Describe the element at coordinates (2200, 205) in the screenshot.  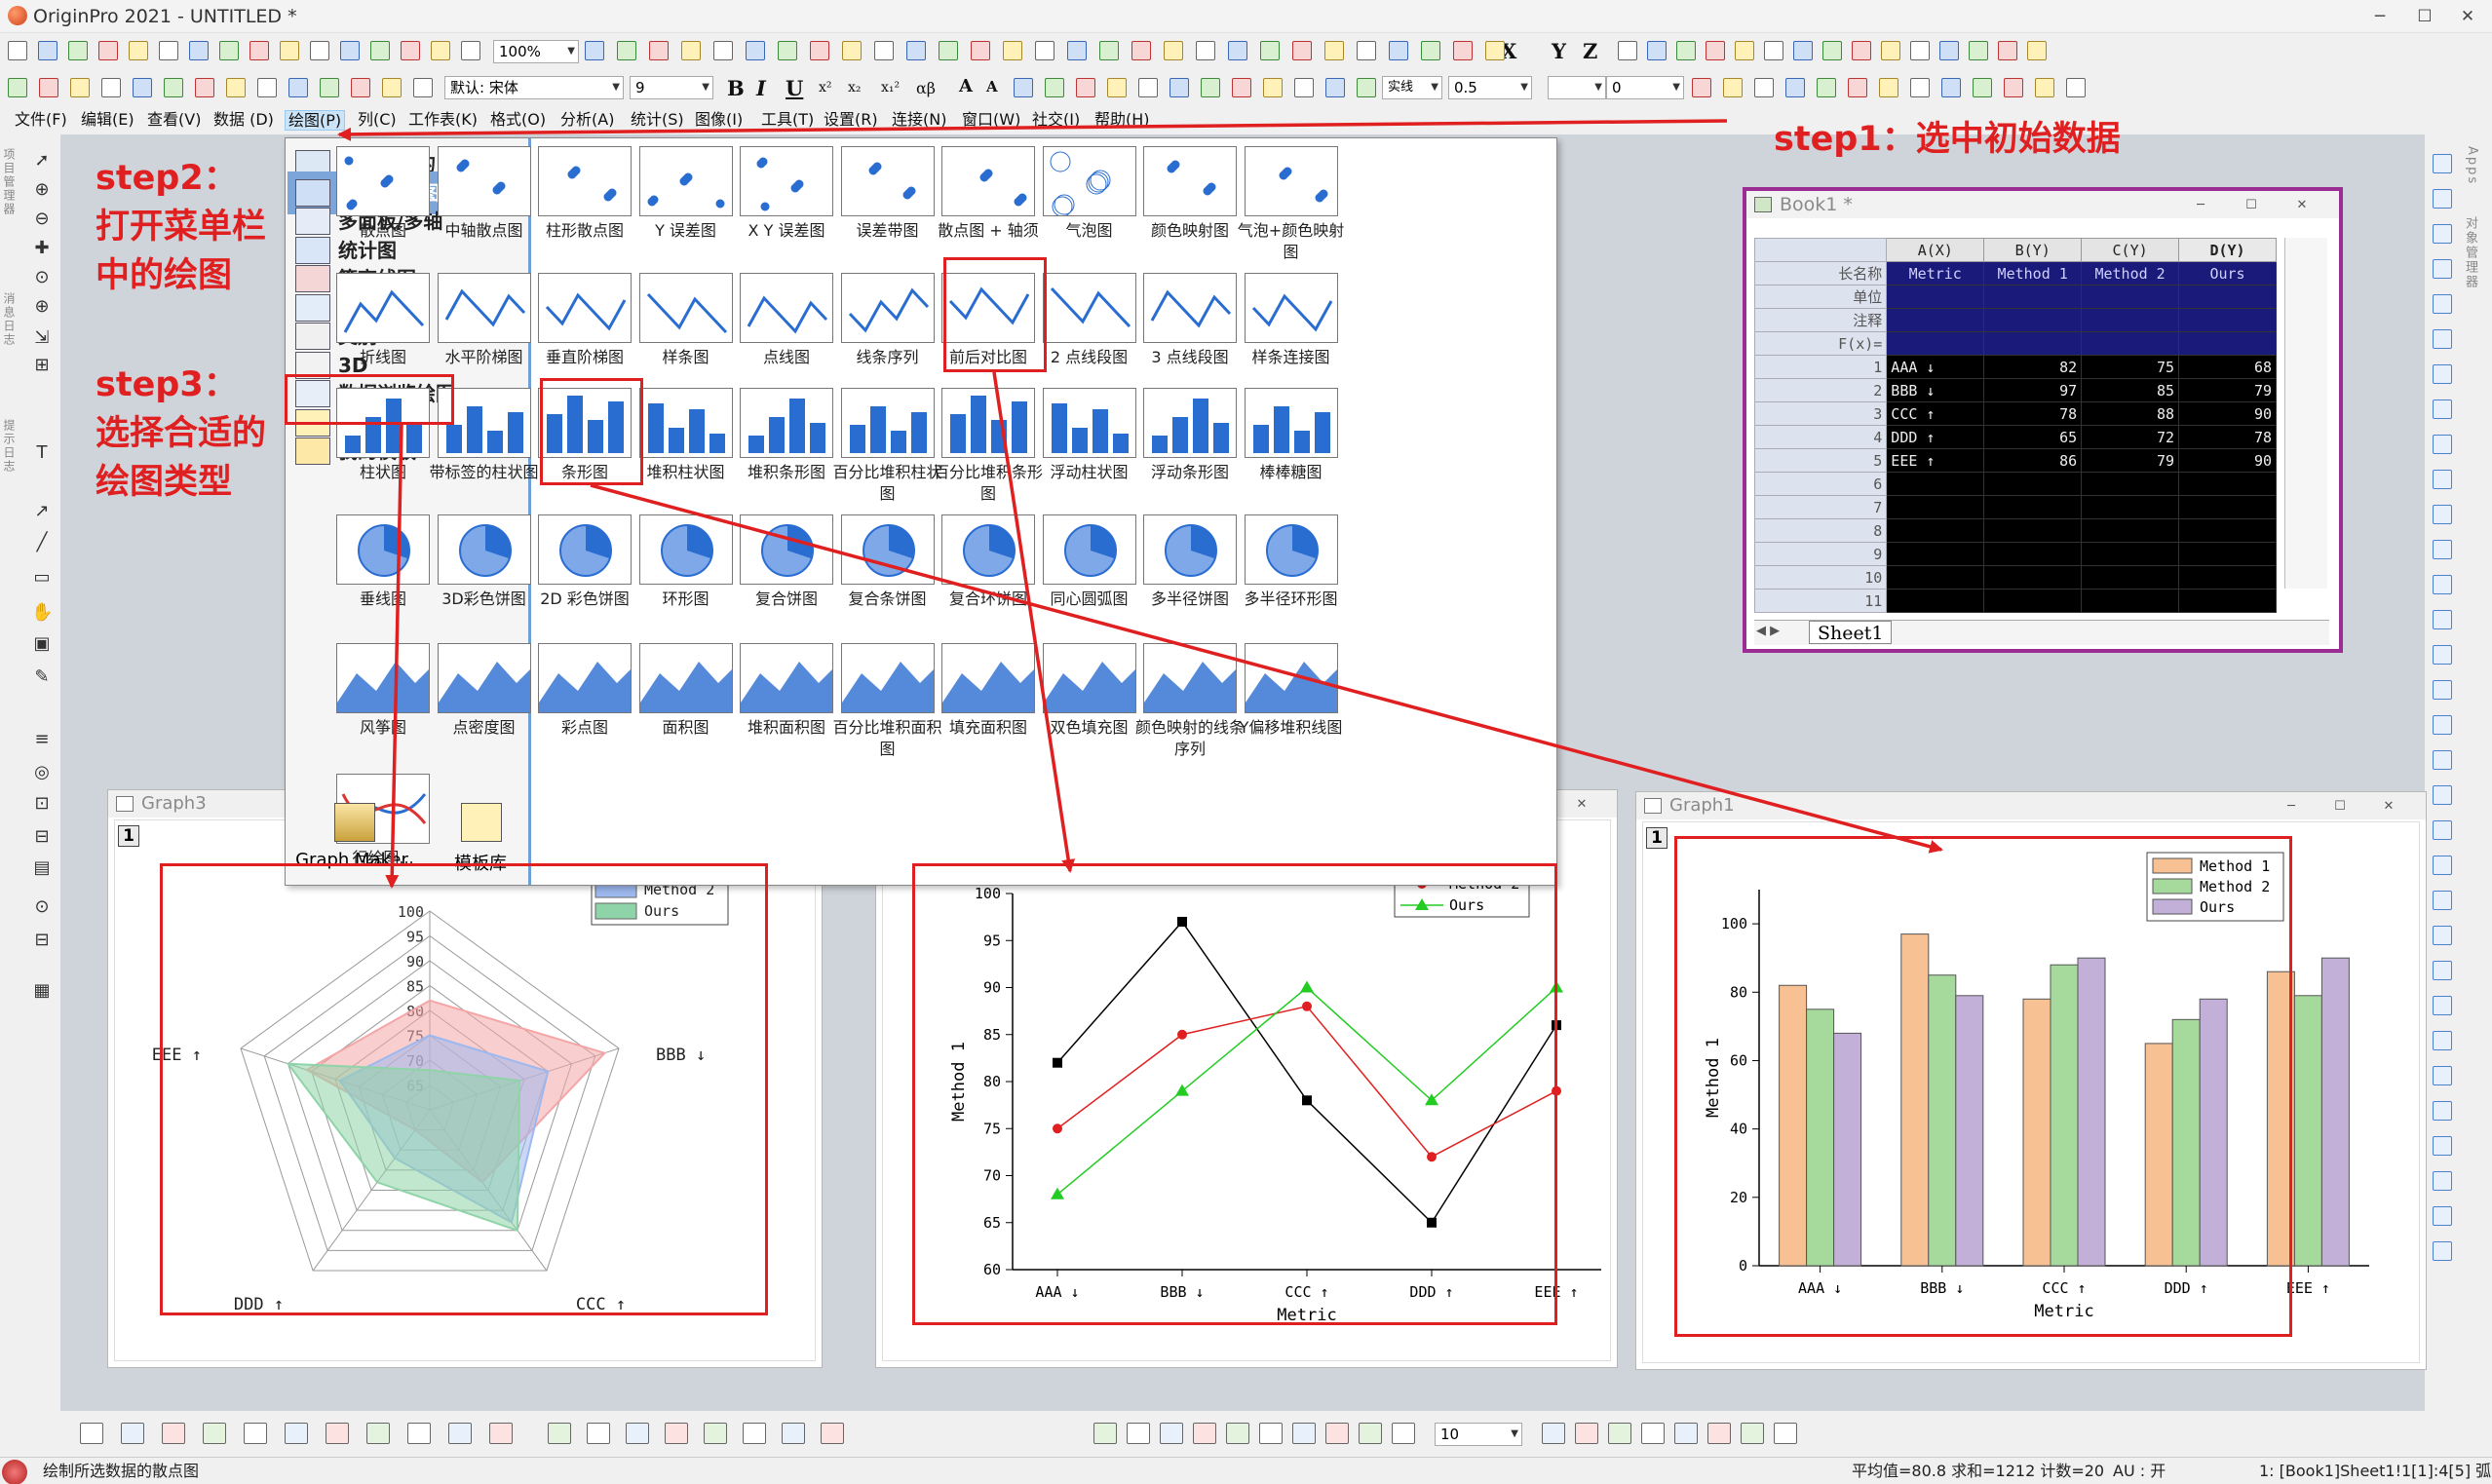
I see `book1-minimize-button: ─` at that location.